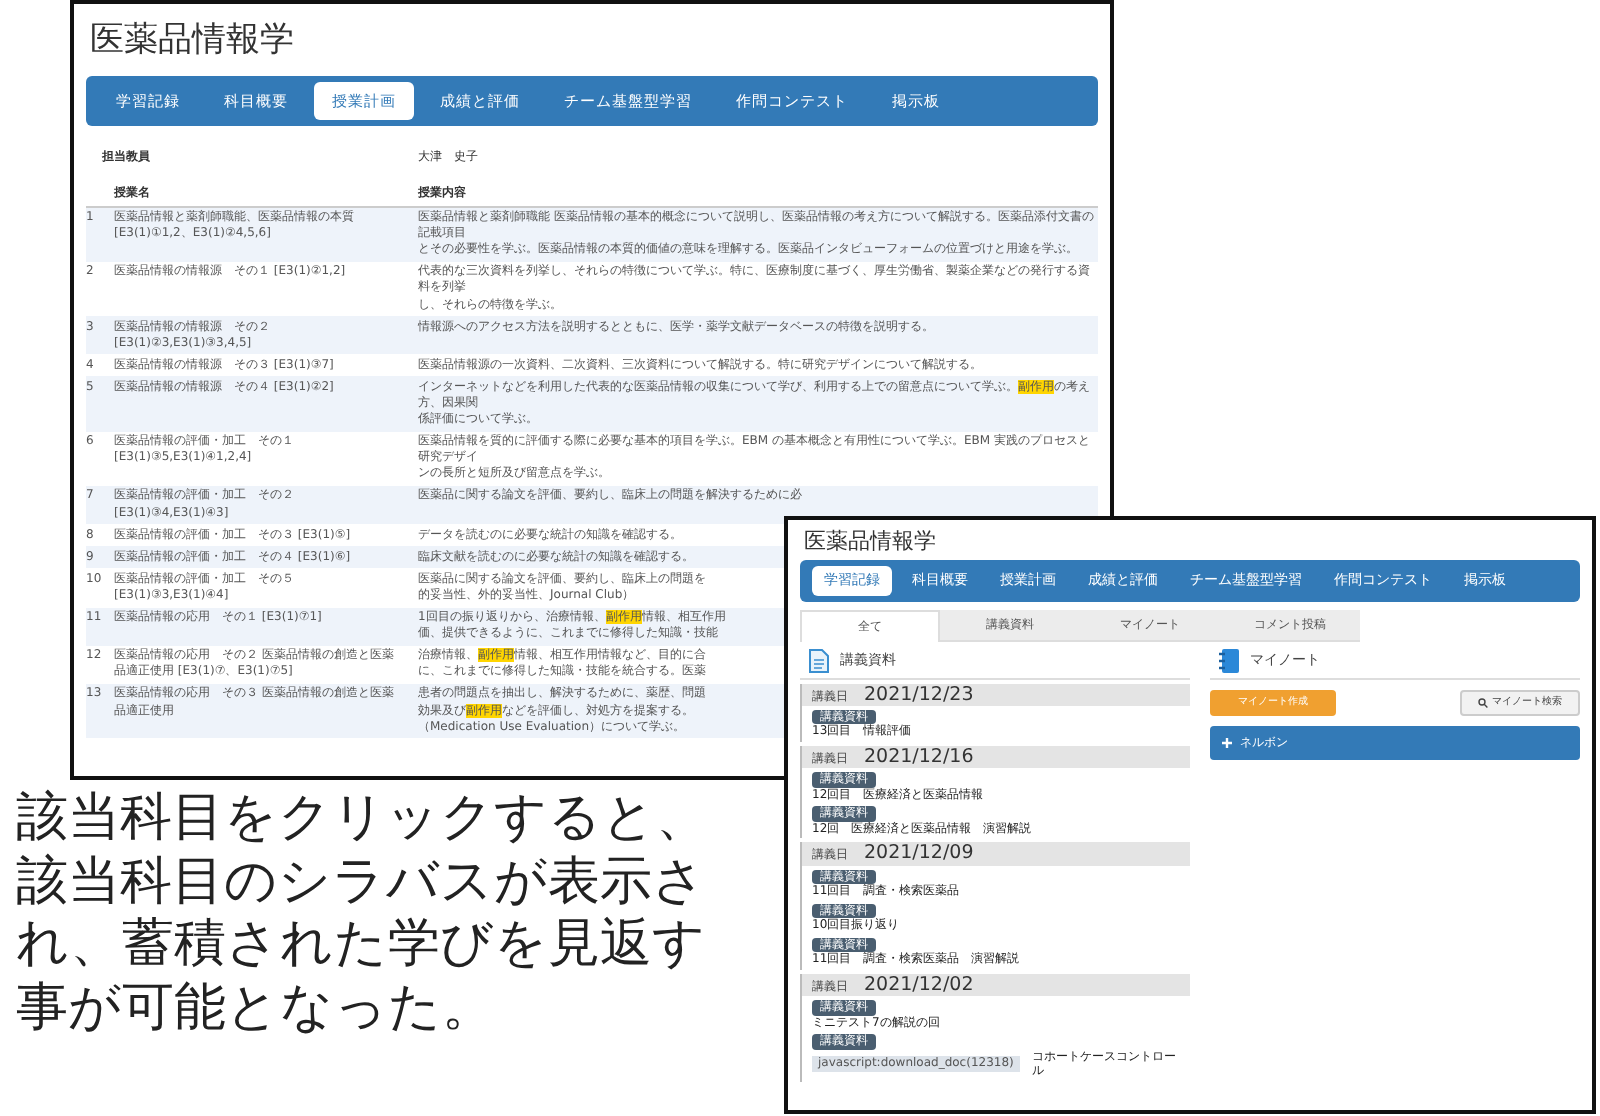 This screenshot has height=1116, width=1600. Describe the element at coordinates (919, 985) in the screenshot. I see `lecture-date: 2021/12/02` at that location.